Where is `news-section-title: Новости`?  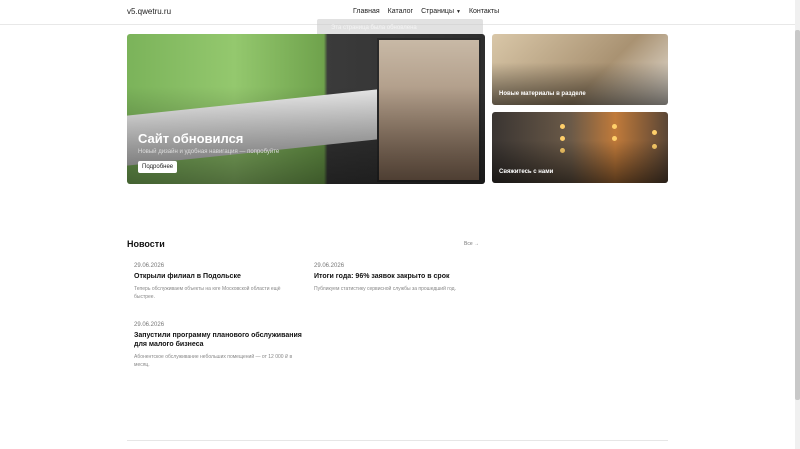
news-section-title: Новости is located at coordinates (146, 244).